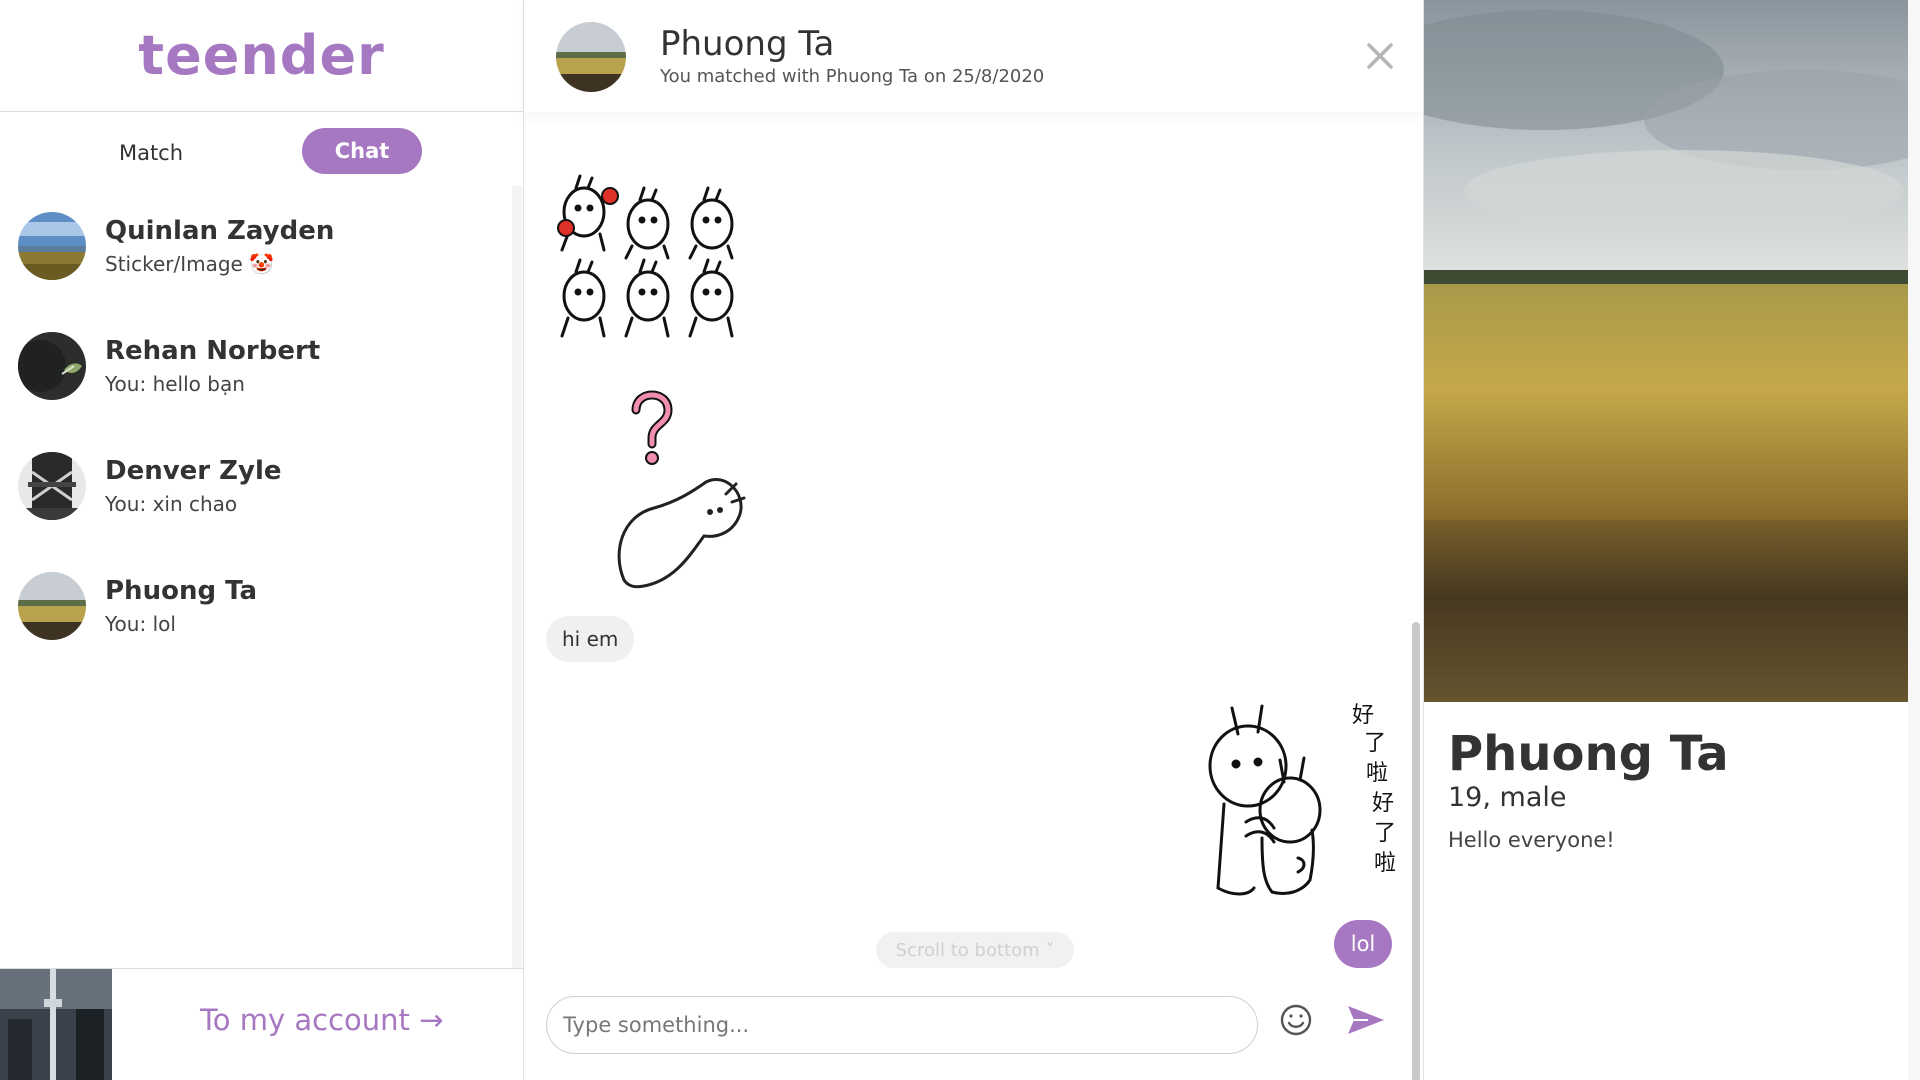 The image size is (1920, 1080). What do you see at coordinates (652, 260) in the screenshot?
I see `six-bunnies-sticker` at bounding box center [652, 260].